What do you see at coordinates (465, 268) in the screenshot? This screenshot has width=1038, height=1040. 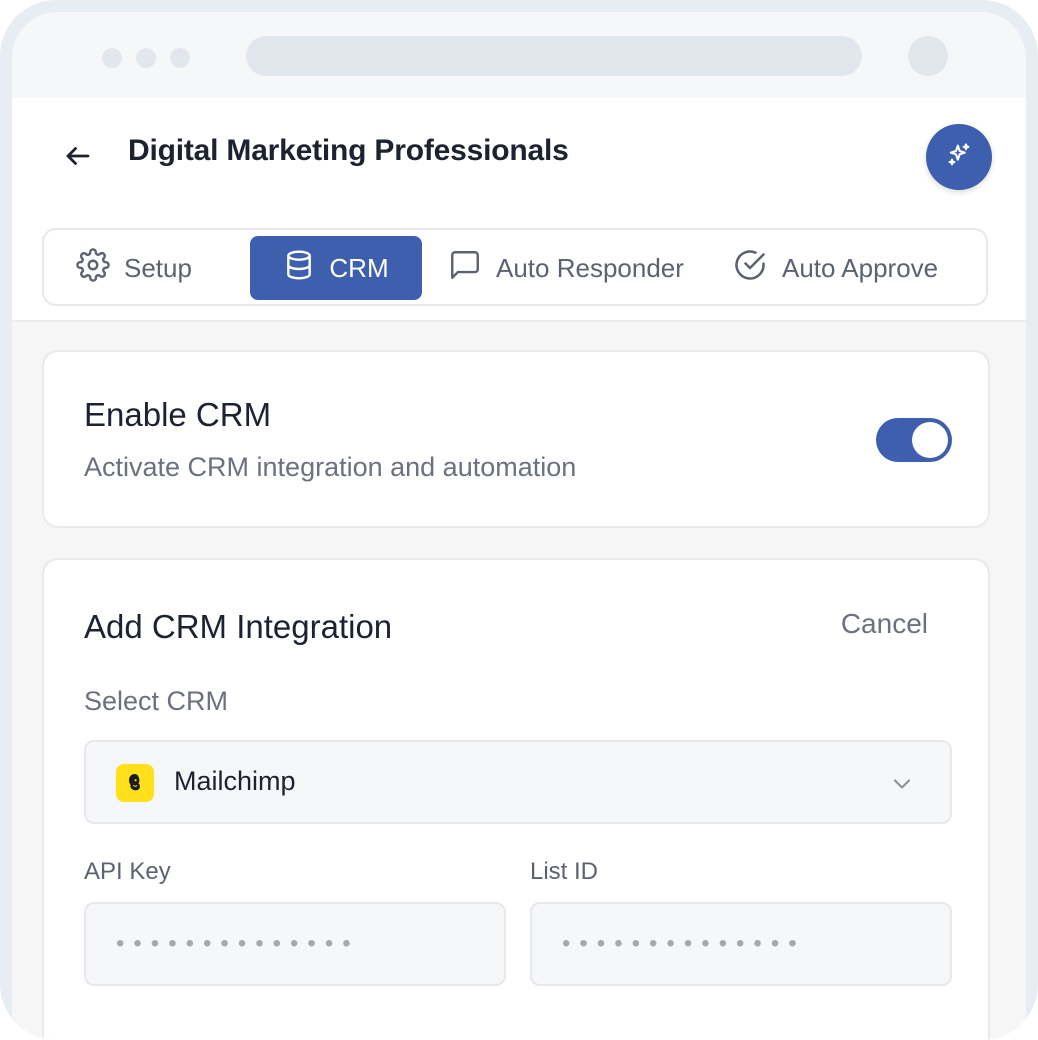 I see `message-square-icon` at bounding box center [465, 268].